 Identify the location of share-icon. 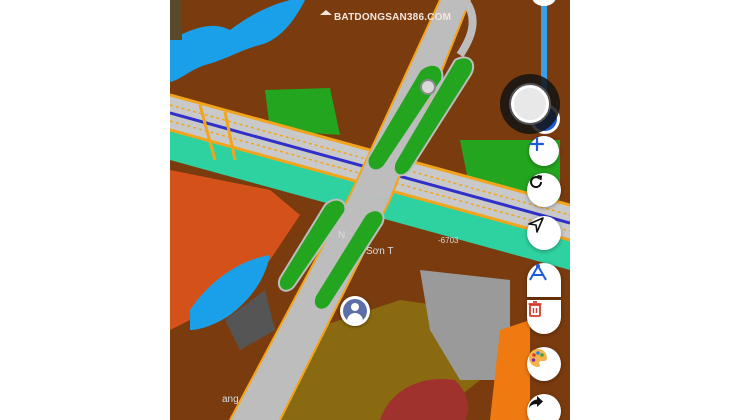
(536, 402).